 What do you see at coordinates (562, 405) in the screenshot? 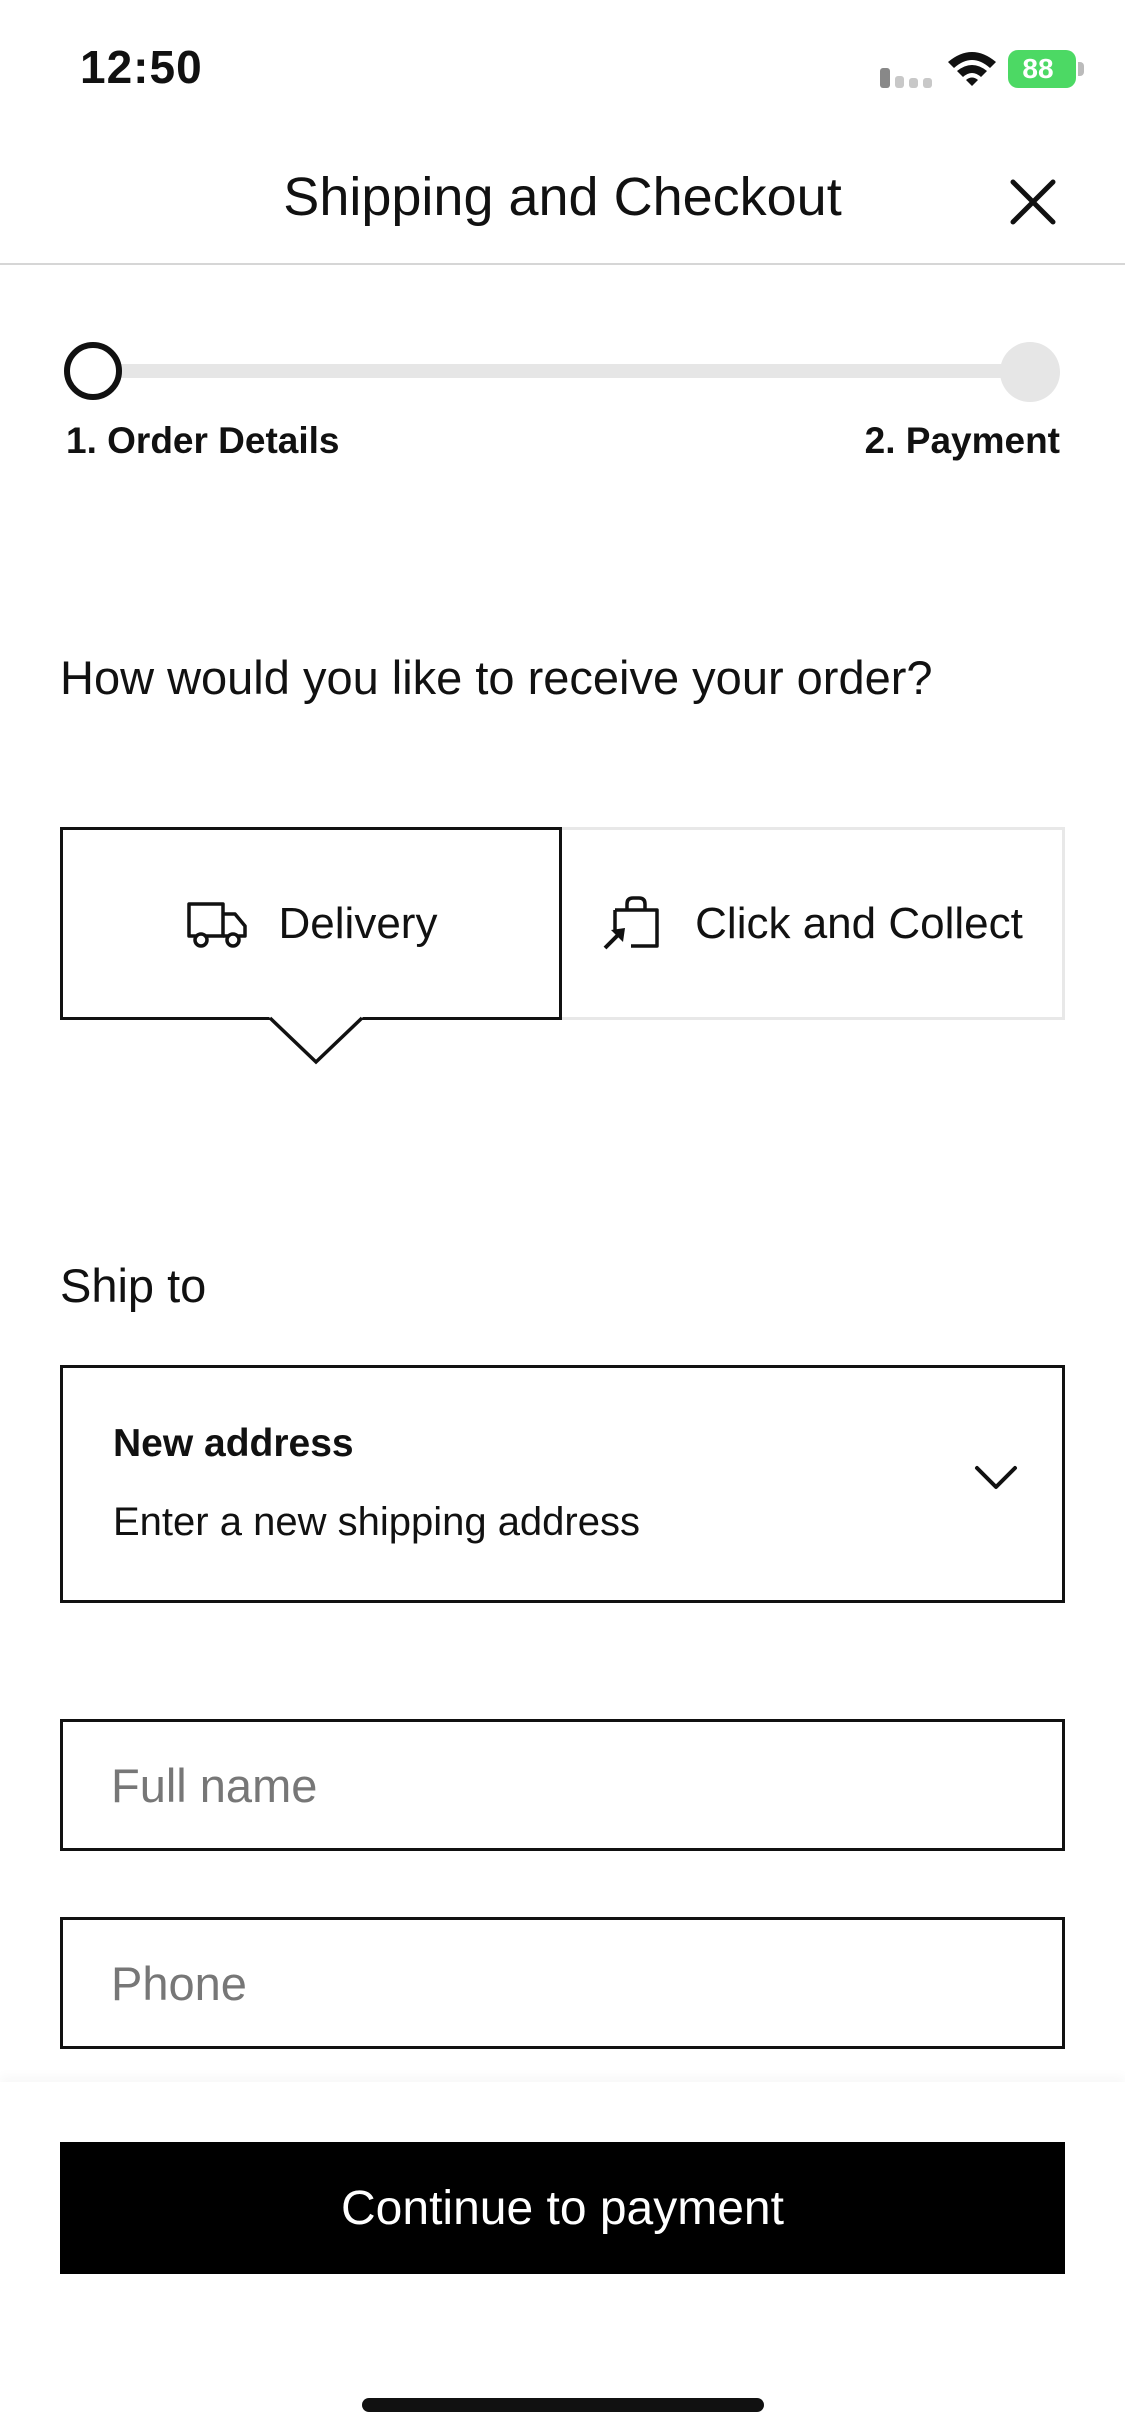
I see `checkout-progress: 1. Order Details 2. Payment` at bounding box center [562, 405].